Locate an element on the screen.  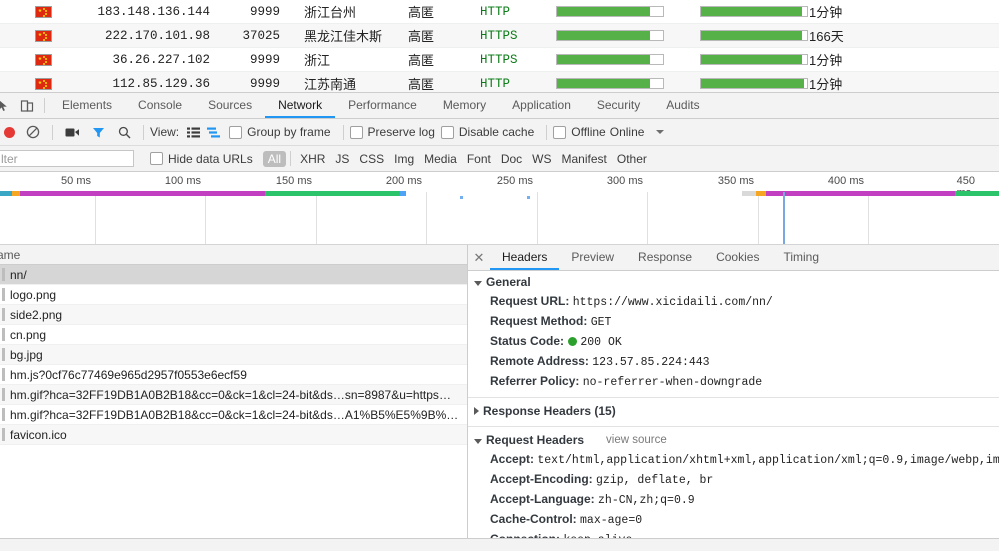
response-headers-section-header: Response Headers (15) is located at coordinates (733, 410).